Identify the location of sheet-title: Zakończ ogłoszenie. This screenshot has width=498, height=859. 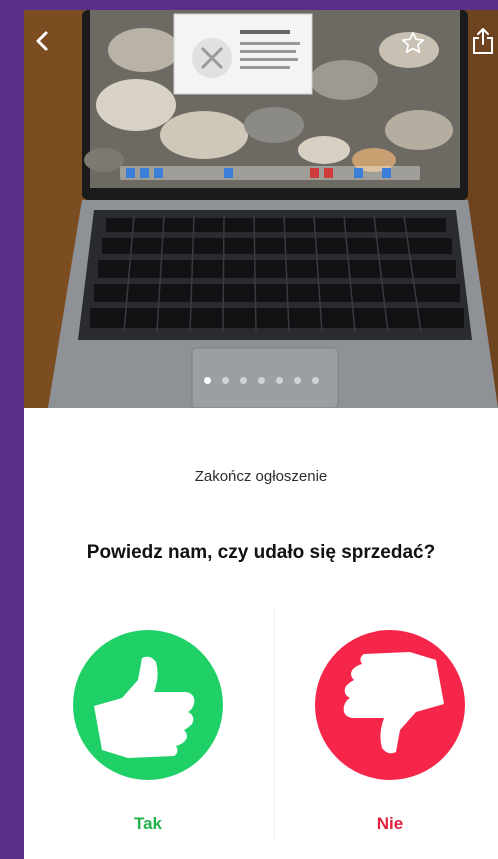
(261, 476).